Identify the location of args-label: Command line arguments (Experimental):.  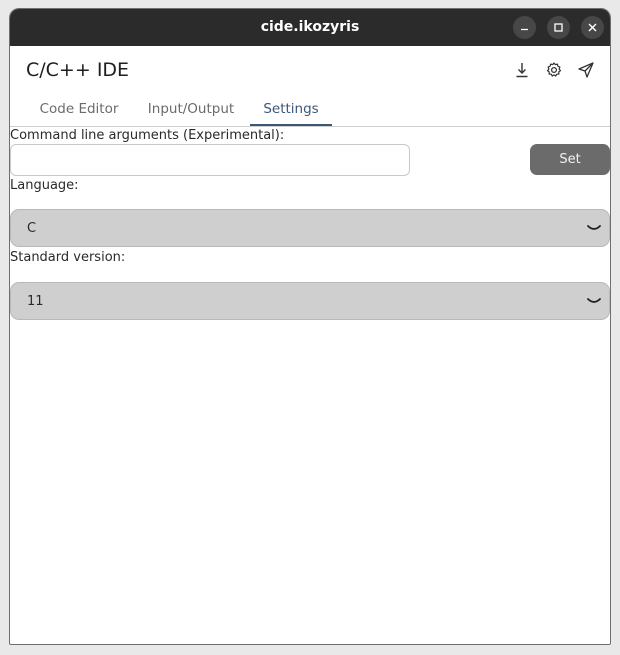
(147, 135).